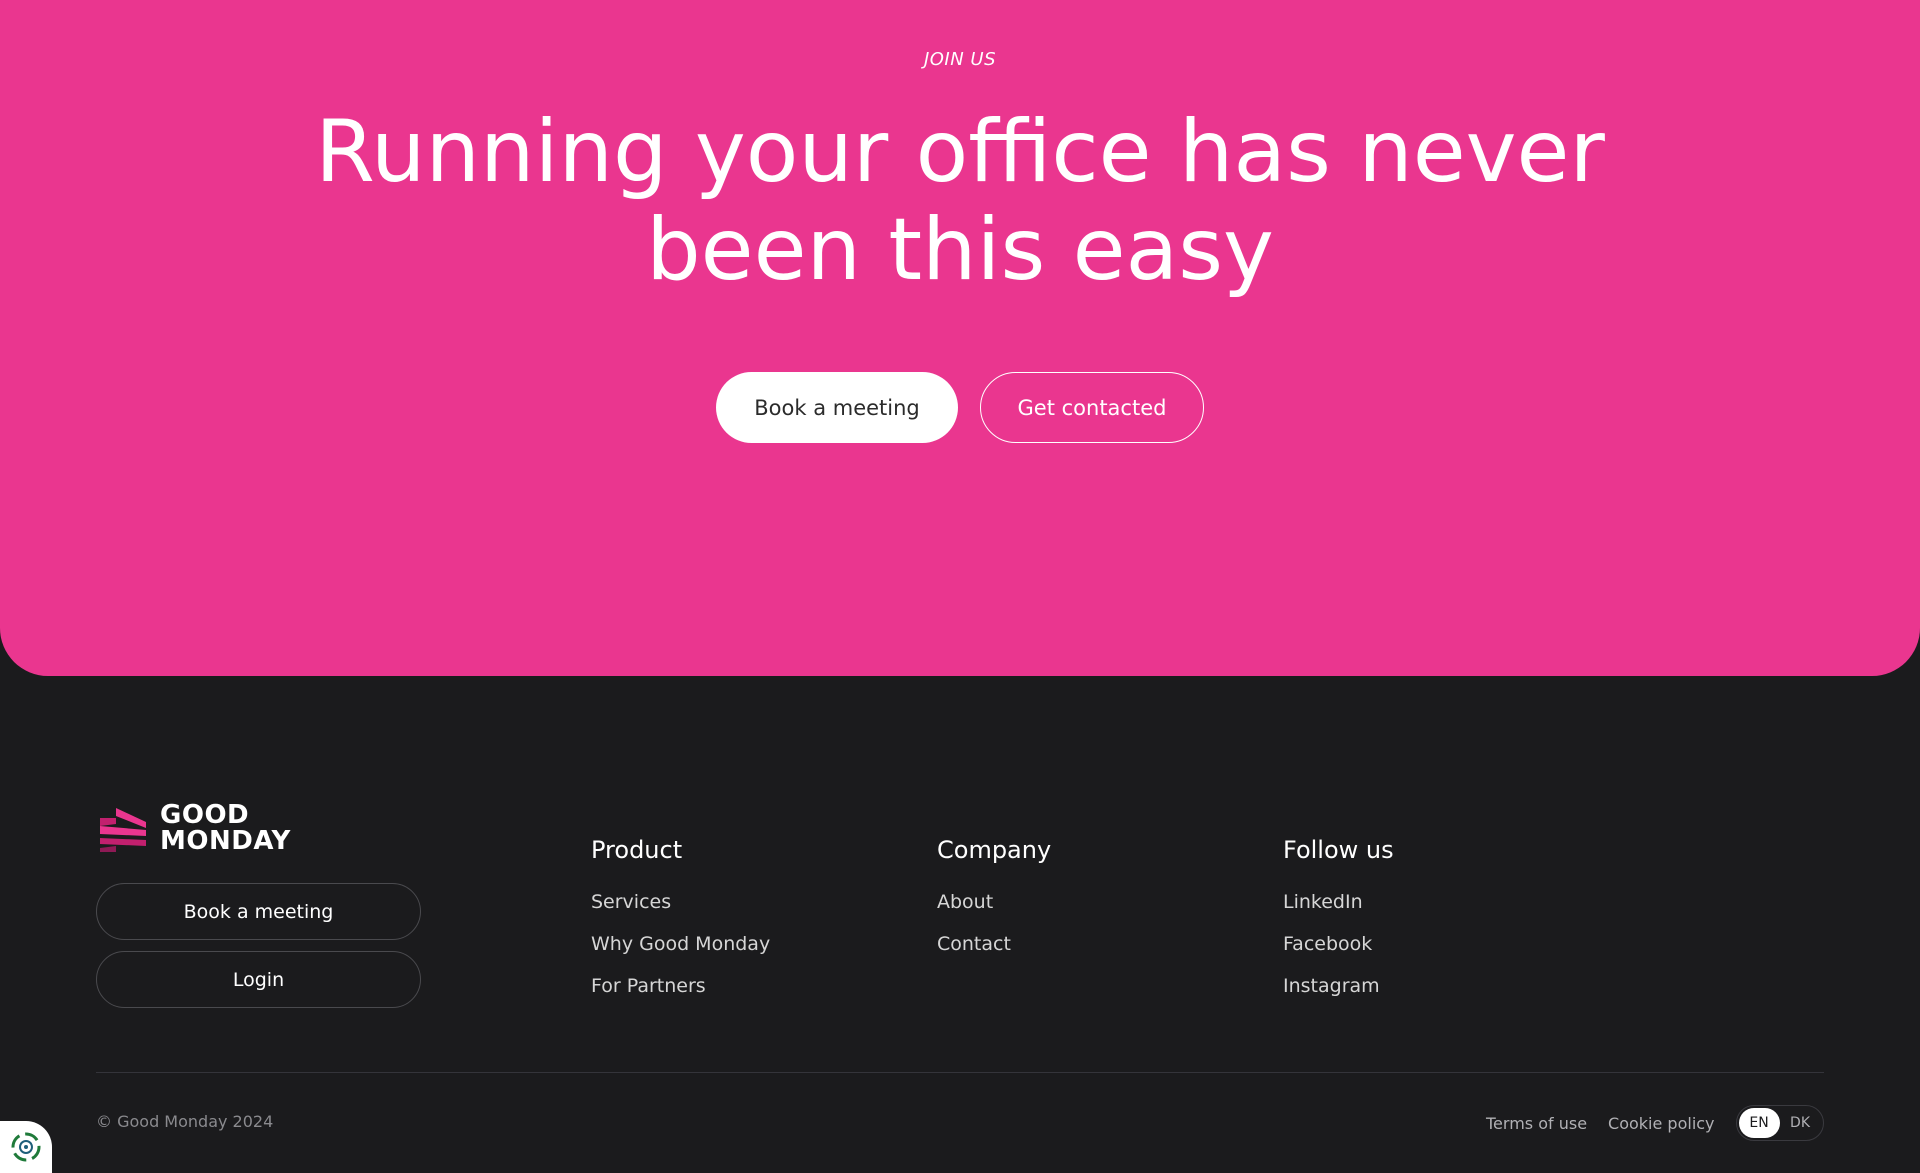 This screenshot has width=1920, height=1173. What do you see at coordinates (1759, 1123) in the screenshot?
I see `language-option-en: EN` at bounding box center [1759, 1123].